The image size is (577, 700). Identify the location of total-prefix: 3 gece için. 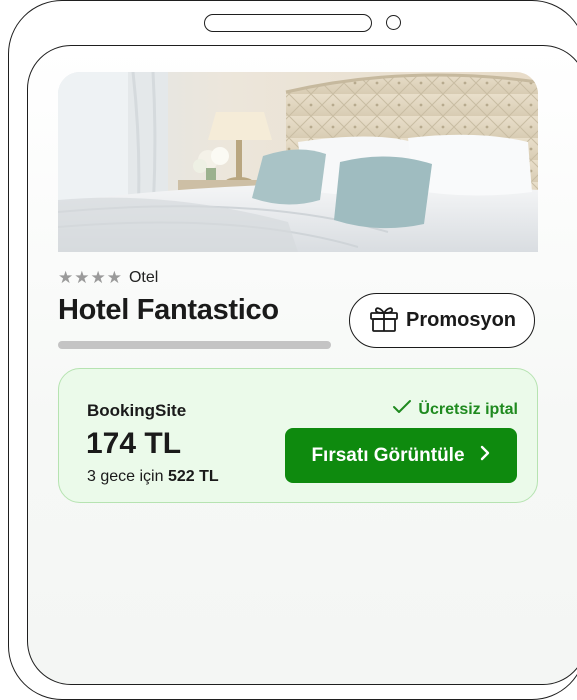
(125, 476).